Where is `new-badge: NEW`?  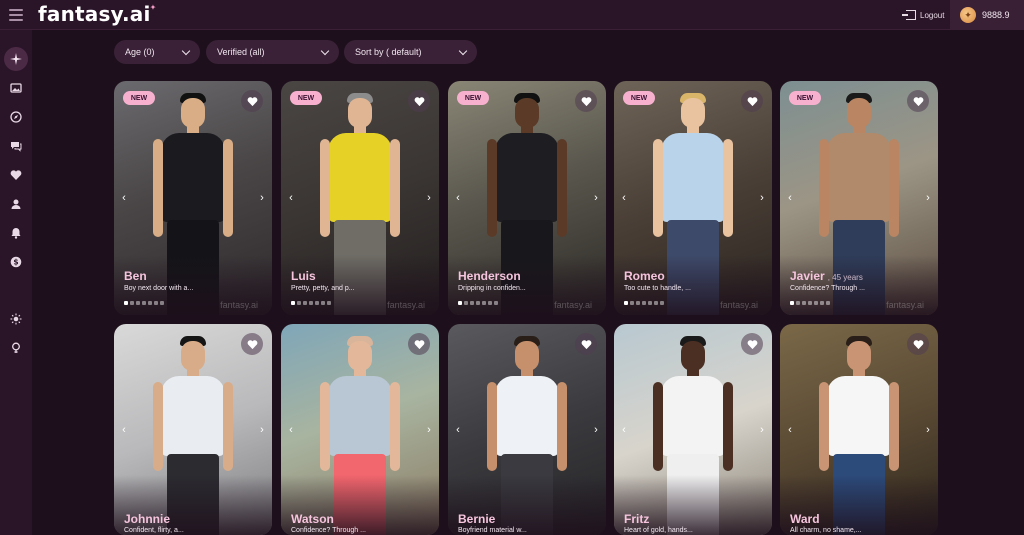
new-badge: NEW is located at coordinates (639, 98).